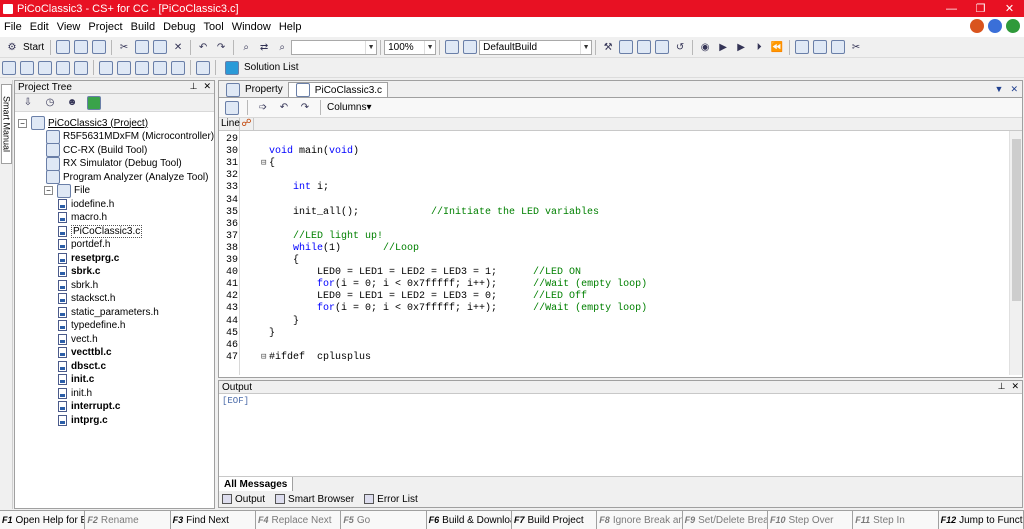 The image size is (1024, 529). Describe the element at coordinates (680, 47) in the screenshot. I see `reset-icon: ↺` at that location.